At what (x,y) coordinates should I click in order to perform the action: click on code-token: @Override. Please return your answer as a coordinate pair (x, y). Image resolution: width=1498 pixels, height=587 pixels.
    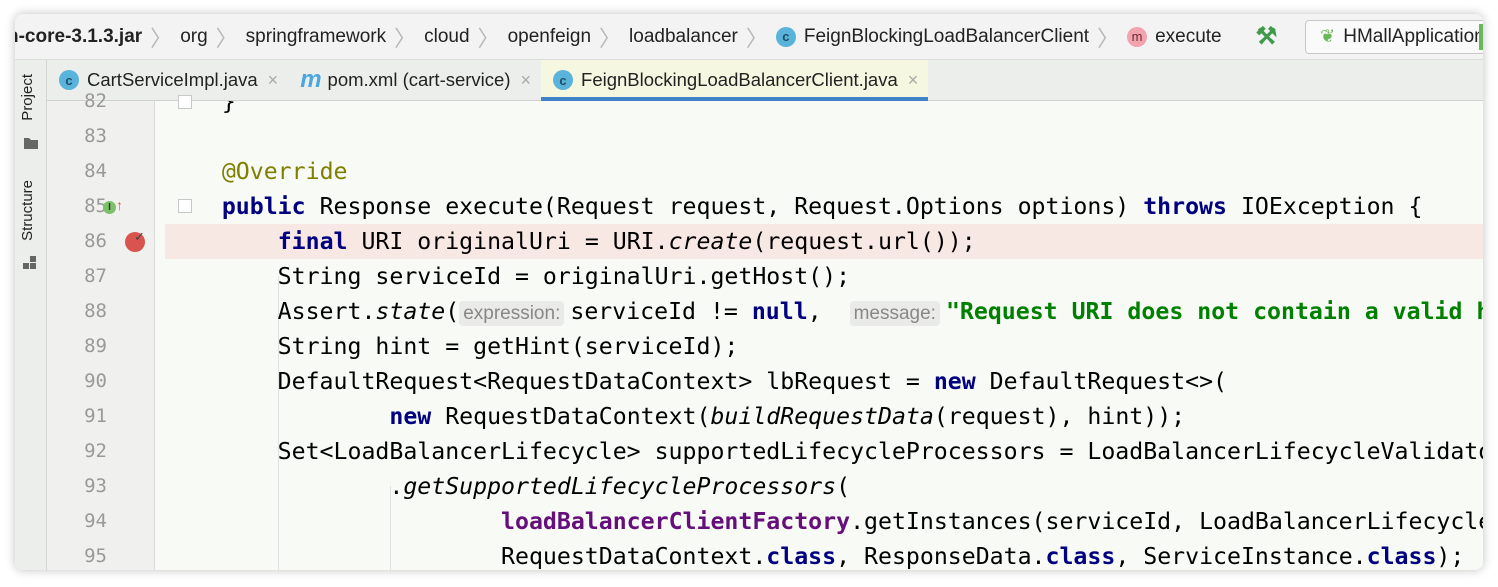
    Looking at the image, I should click on (284, 171).